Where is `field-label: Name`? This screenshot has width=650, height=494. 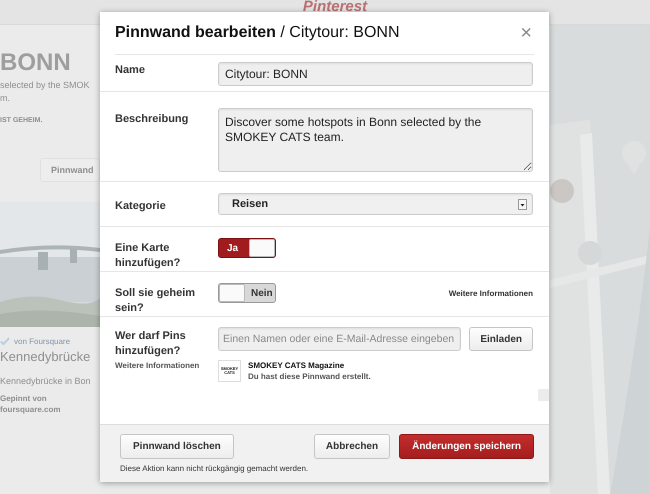 field-label: Name is located at coordinates (130, 70).